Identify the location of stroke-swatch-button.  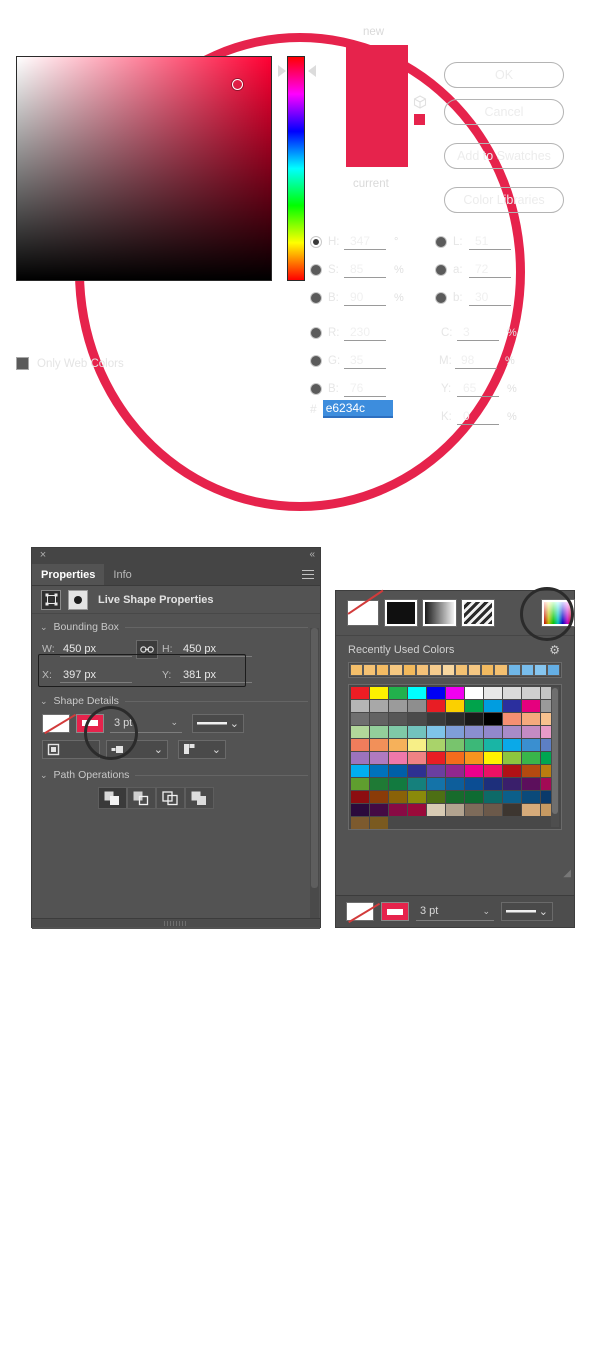
(90, 723).